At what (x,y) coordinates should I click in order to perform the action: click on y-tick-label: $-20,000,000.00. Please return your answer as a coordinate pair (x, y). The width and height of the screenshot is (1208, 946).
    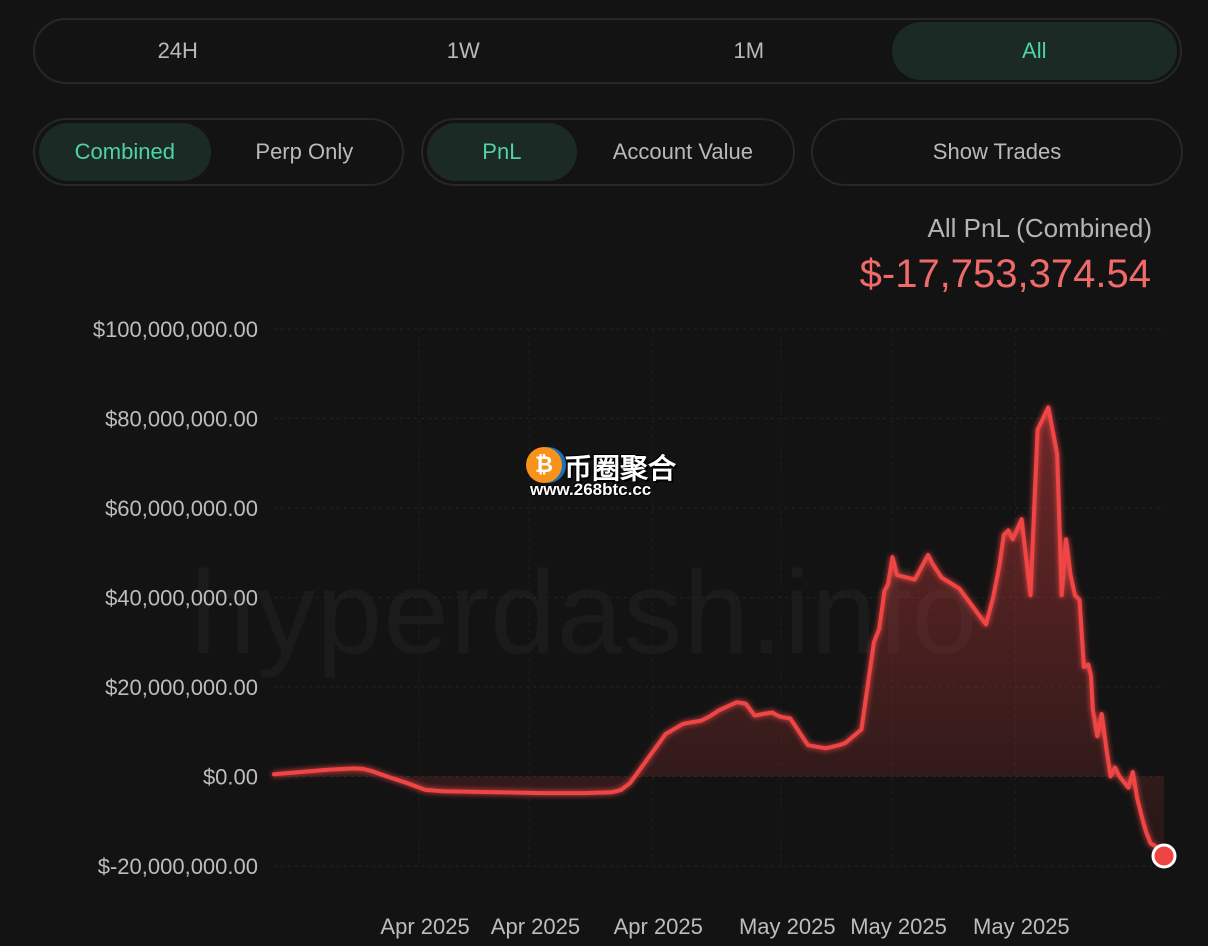
    Looking at the image, I should click on (178, 866).